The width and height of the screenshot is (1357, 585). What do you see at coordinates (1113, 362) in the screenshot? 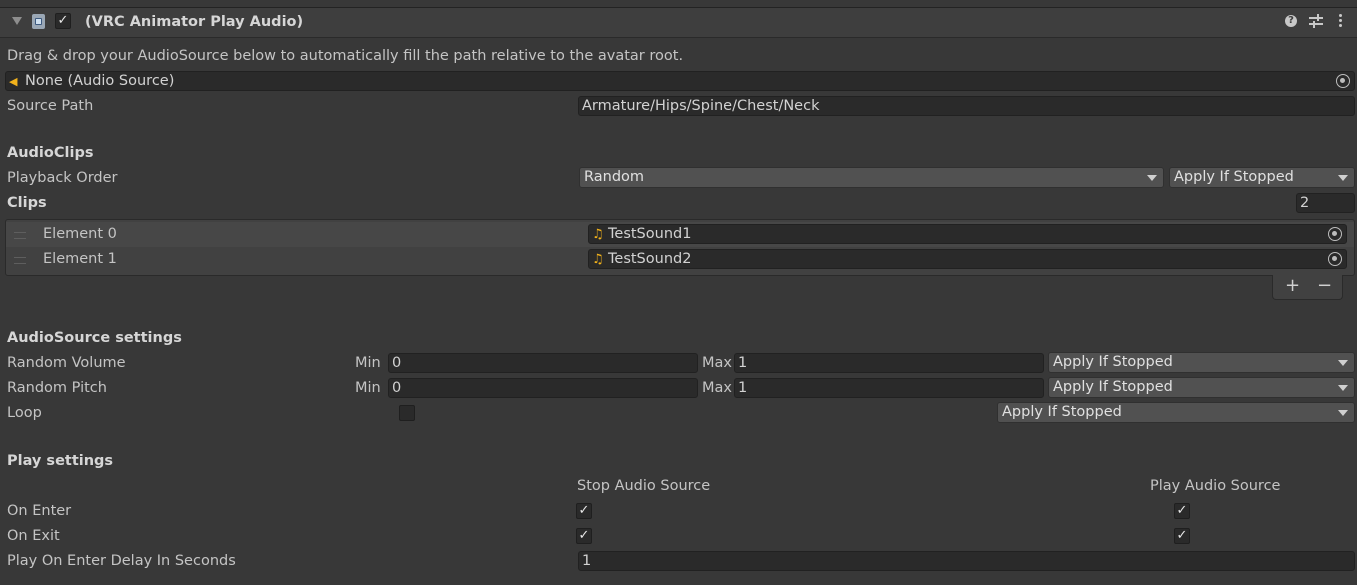
I see `volume-apply-value: Apply If Stopped` at bounding box center [1113, 362].